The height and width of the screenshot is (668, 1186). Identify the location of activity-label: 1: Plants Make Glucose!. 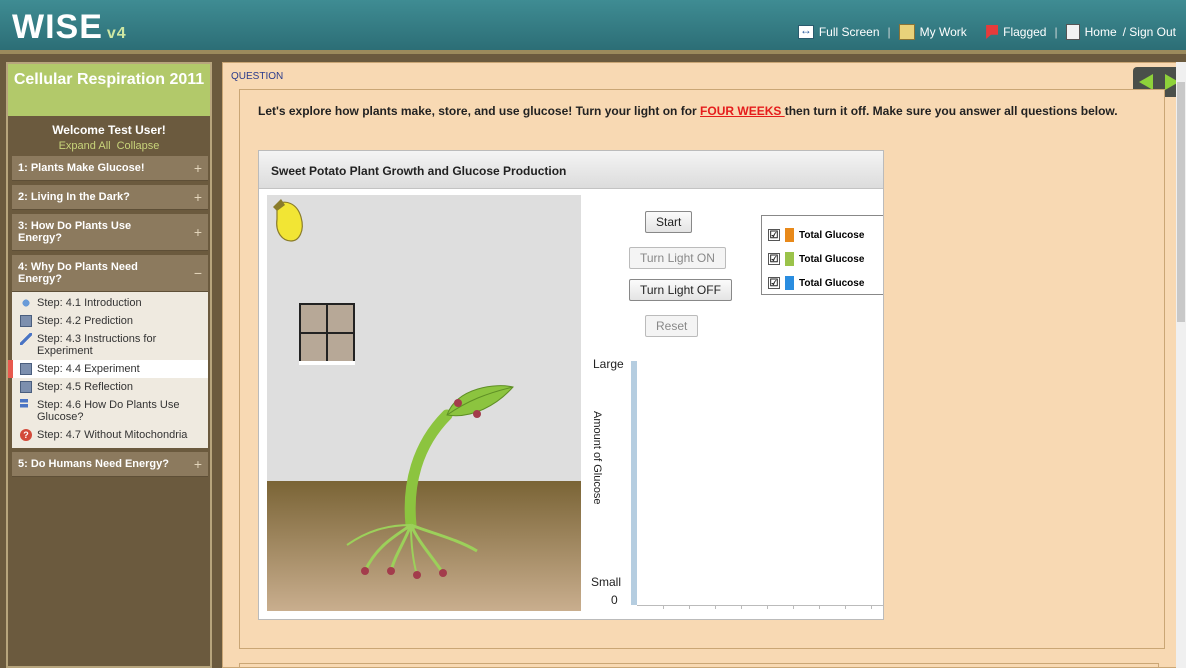
(81, 168).